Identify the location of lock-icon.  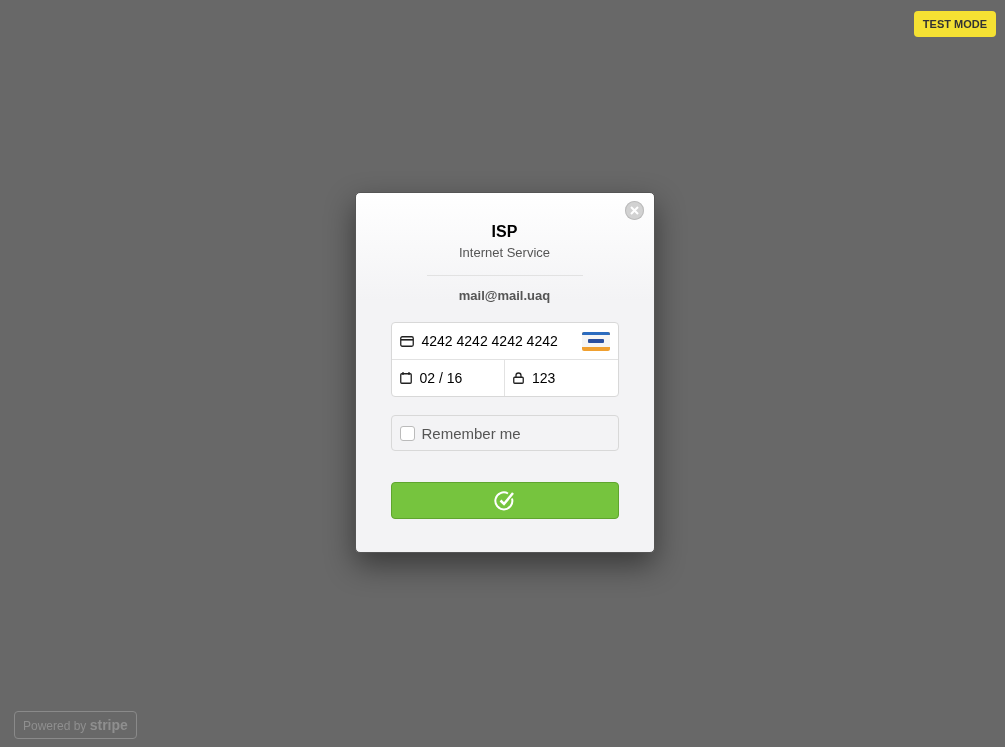
(518, 378).